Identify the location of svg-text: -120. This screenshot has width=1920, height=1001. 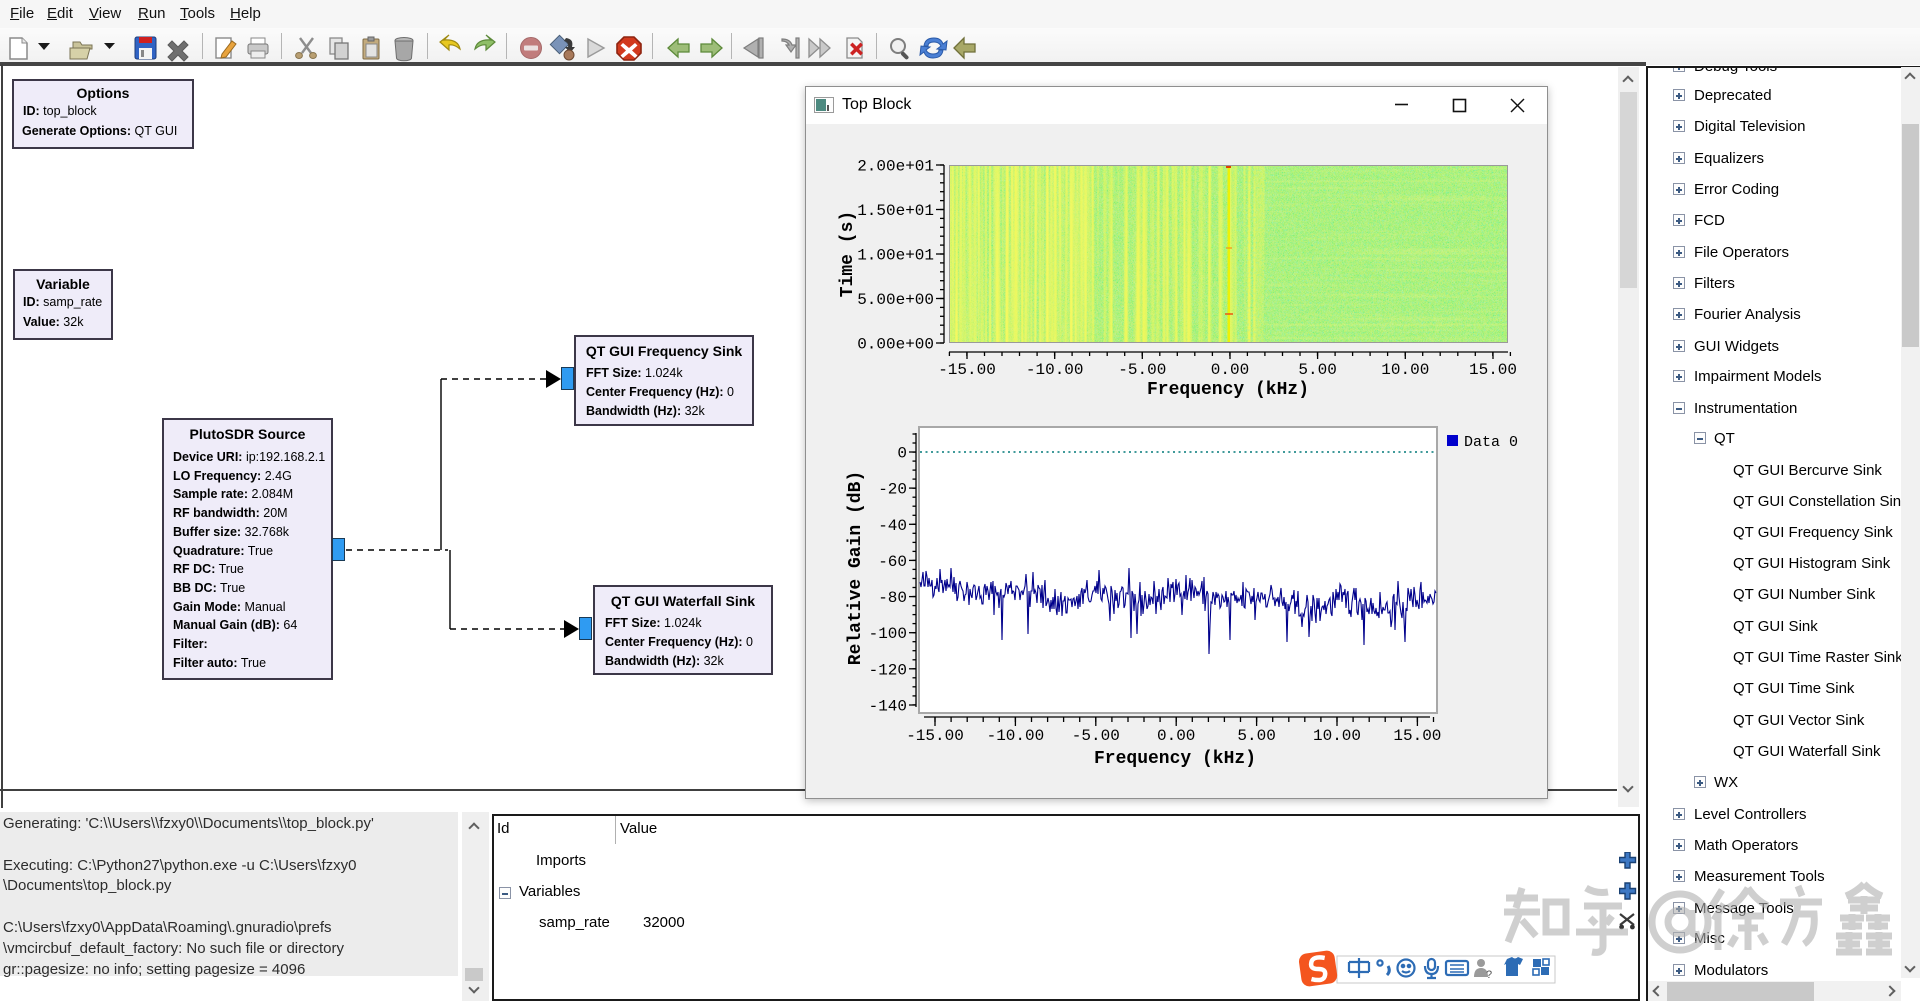
(888, 670).